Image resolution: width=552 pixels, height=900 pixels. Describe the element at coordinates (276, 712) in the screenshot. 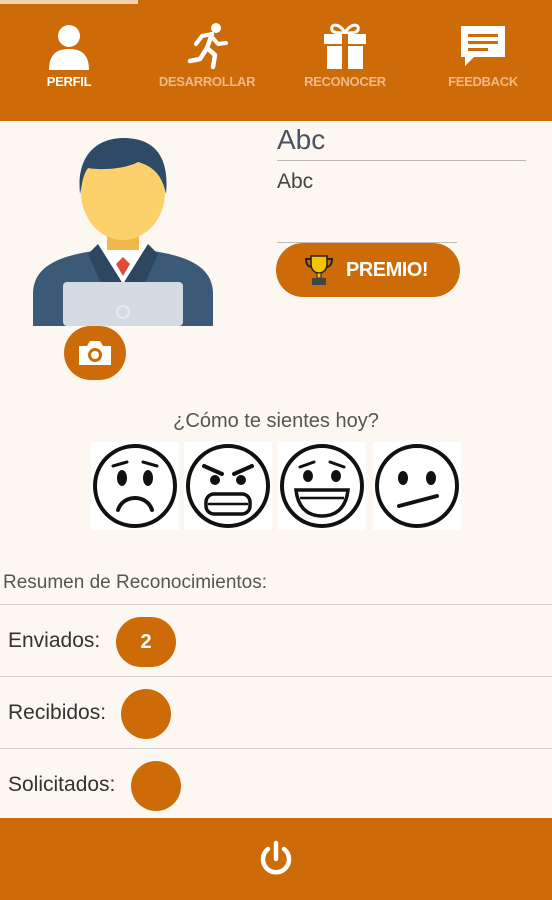

I see `summary-row-recibidos: Recibidos:` at that location.